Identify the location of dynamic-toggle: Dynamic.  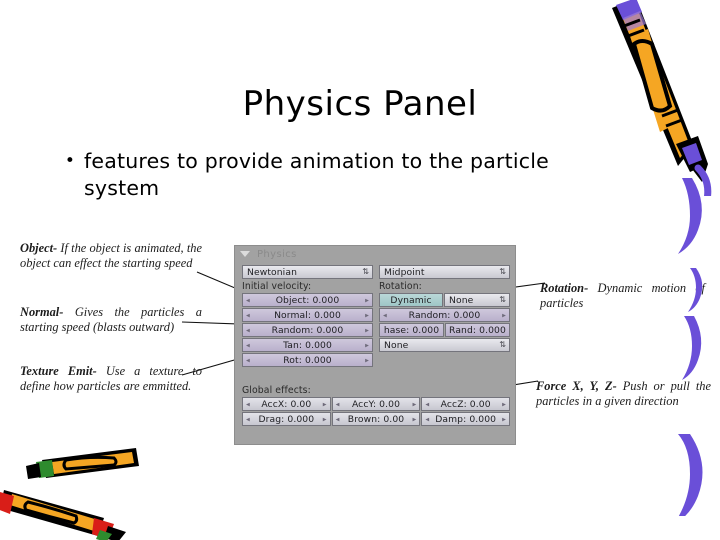
(411, 300).